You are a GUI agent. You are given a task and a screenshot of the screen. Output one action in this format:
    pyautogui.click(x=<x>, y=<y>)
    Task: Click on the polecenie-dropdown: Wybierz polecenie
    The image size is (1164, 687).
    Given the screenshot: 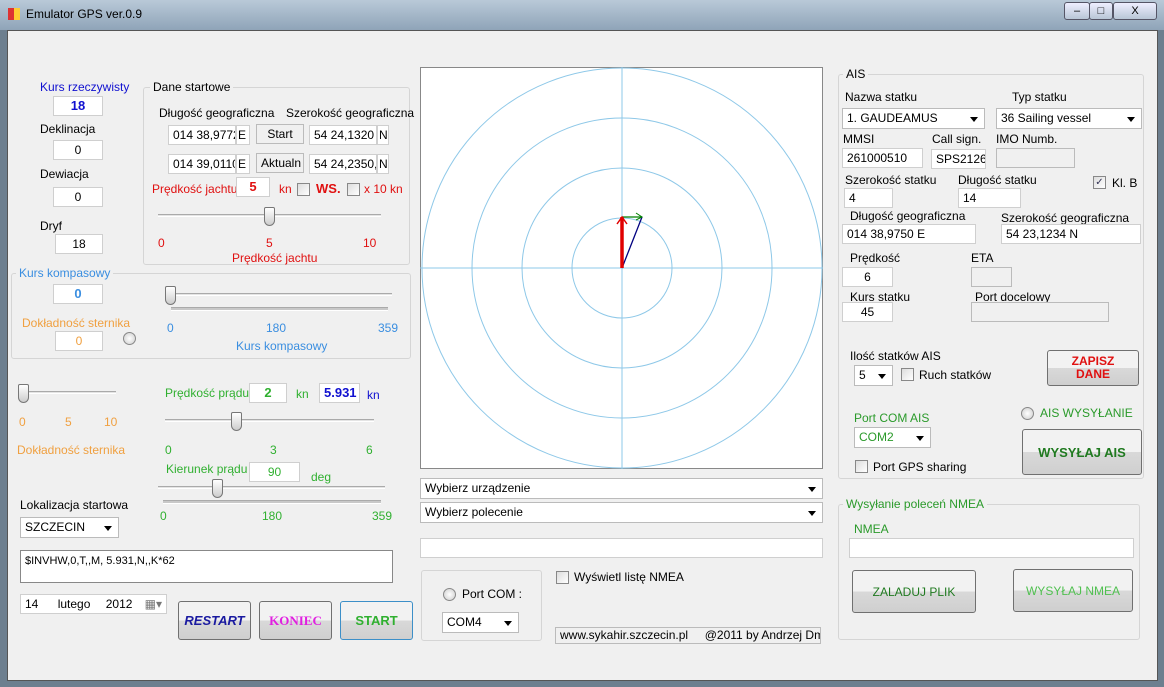 What is the action you would take?
    pyautogui.click(x=621, y=512)
    